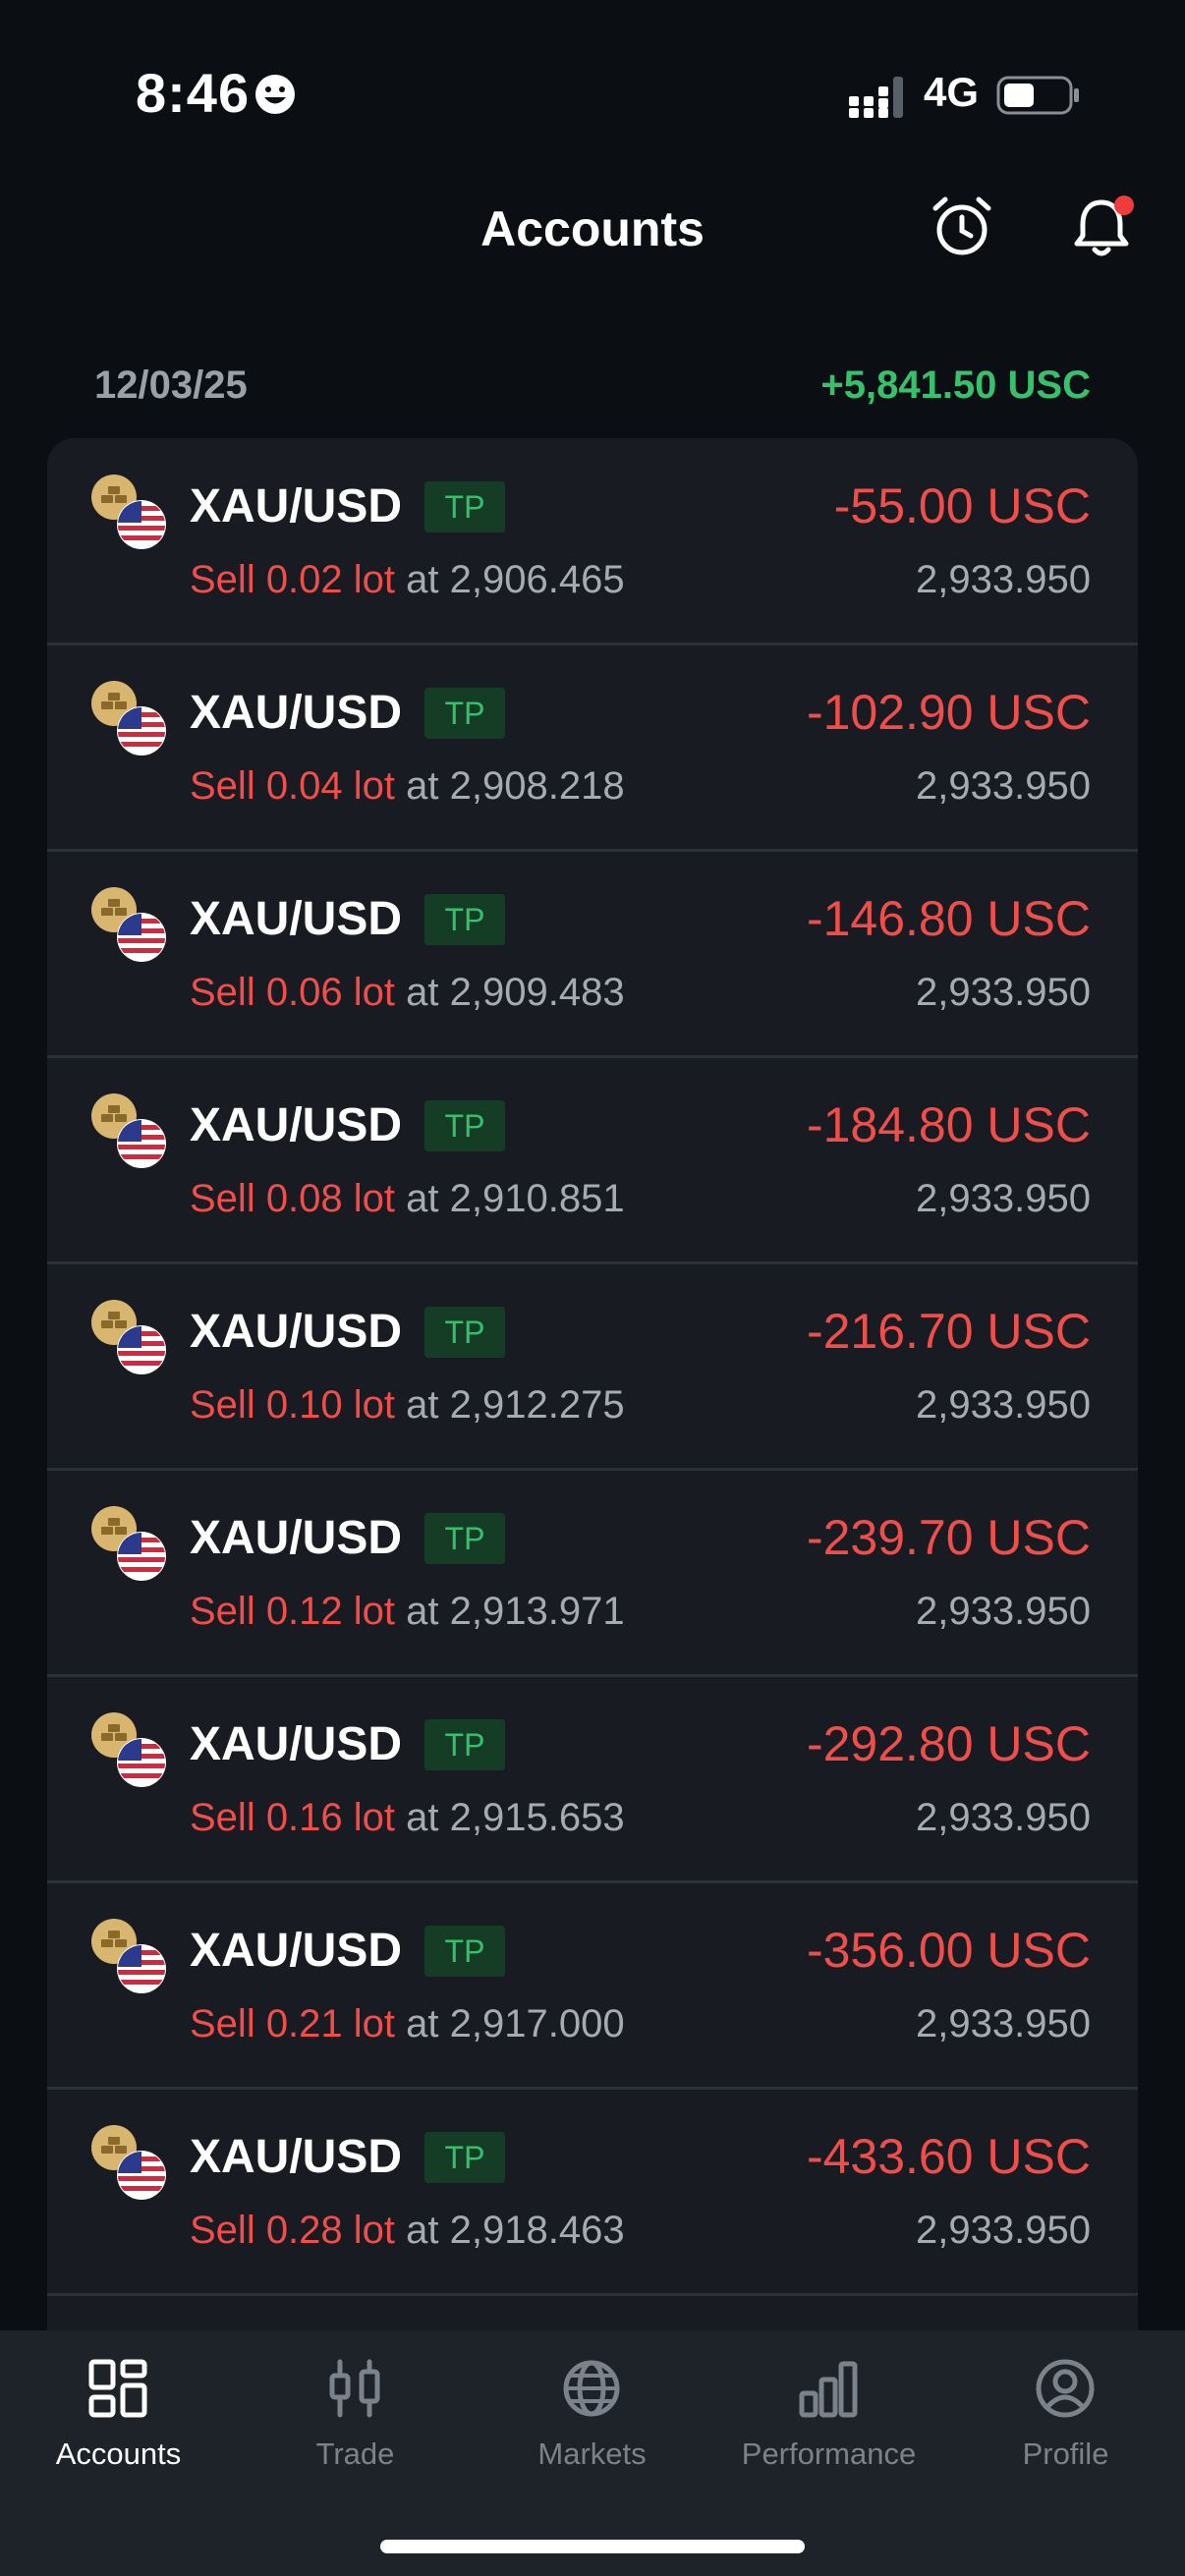 The image size is (1185, 2576). I want to click on trade-side-lot: Sell 0.10 lot, so click(293, 1405).